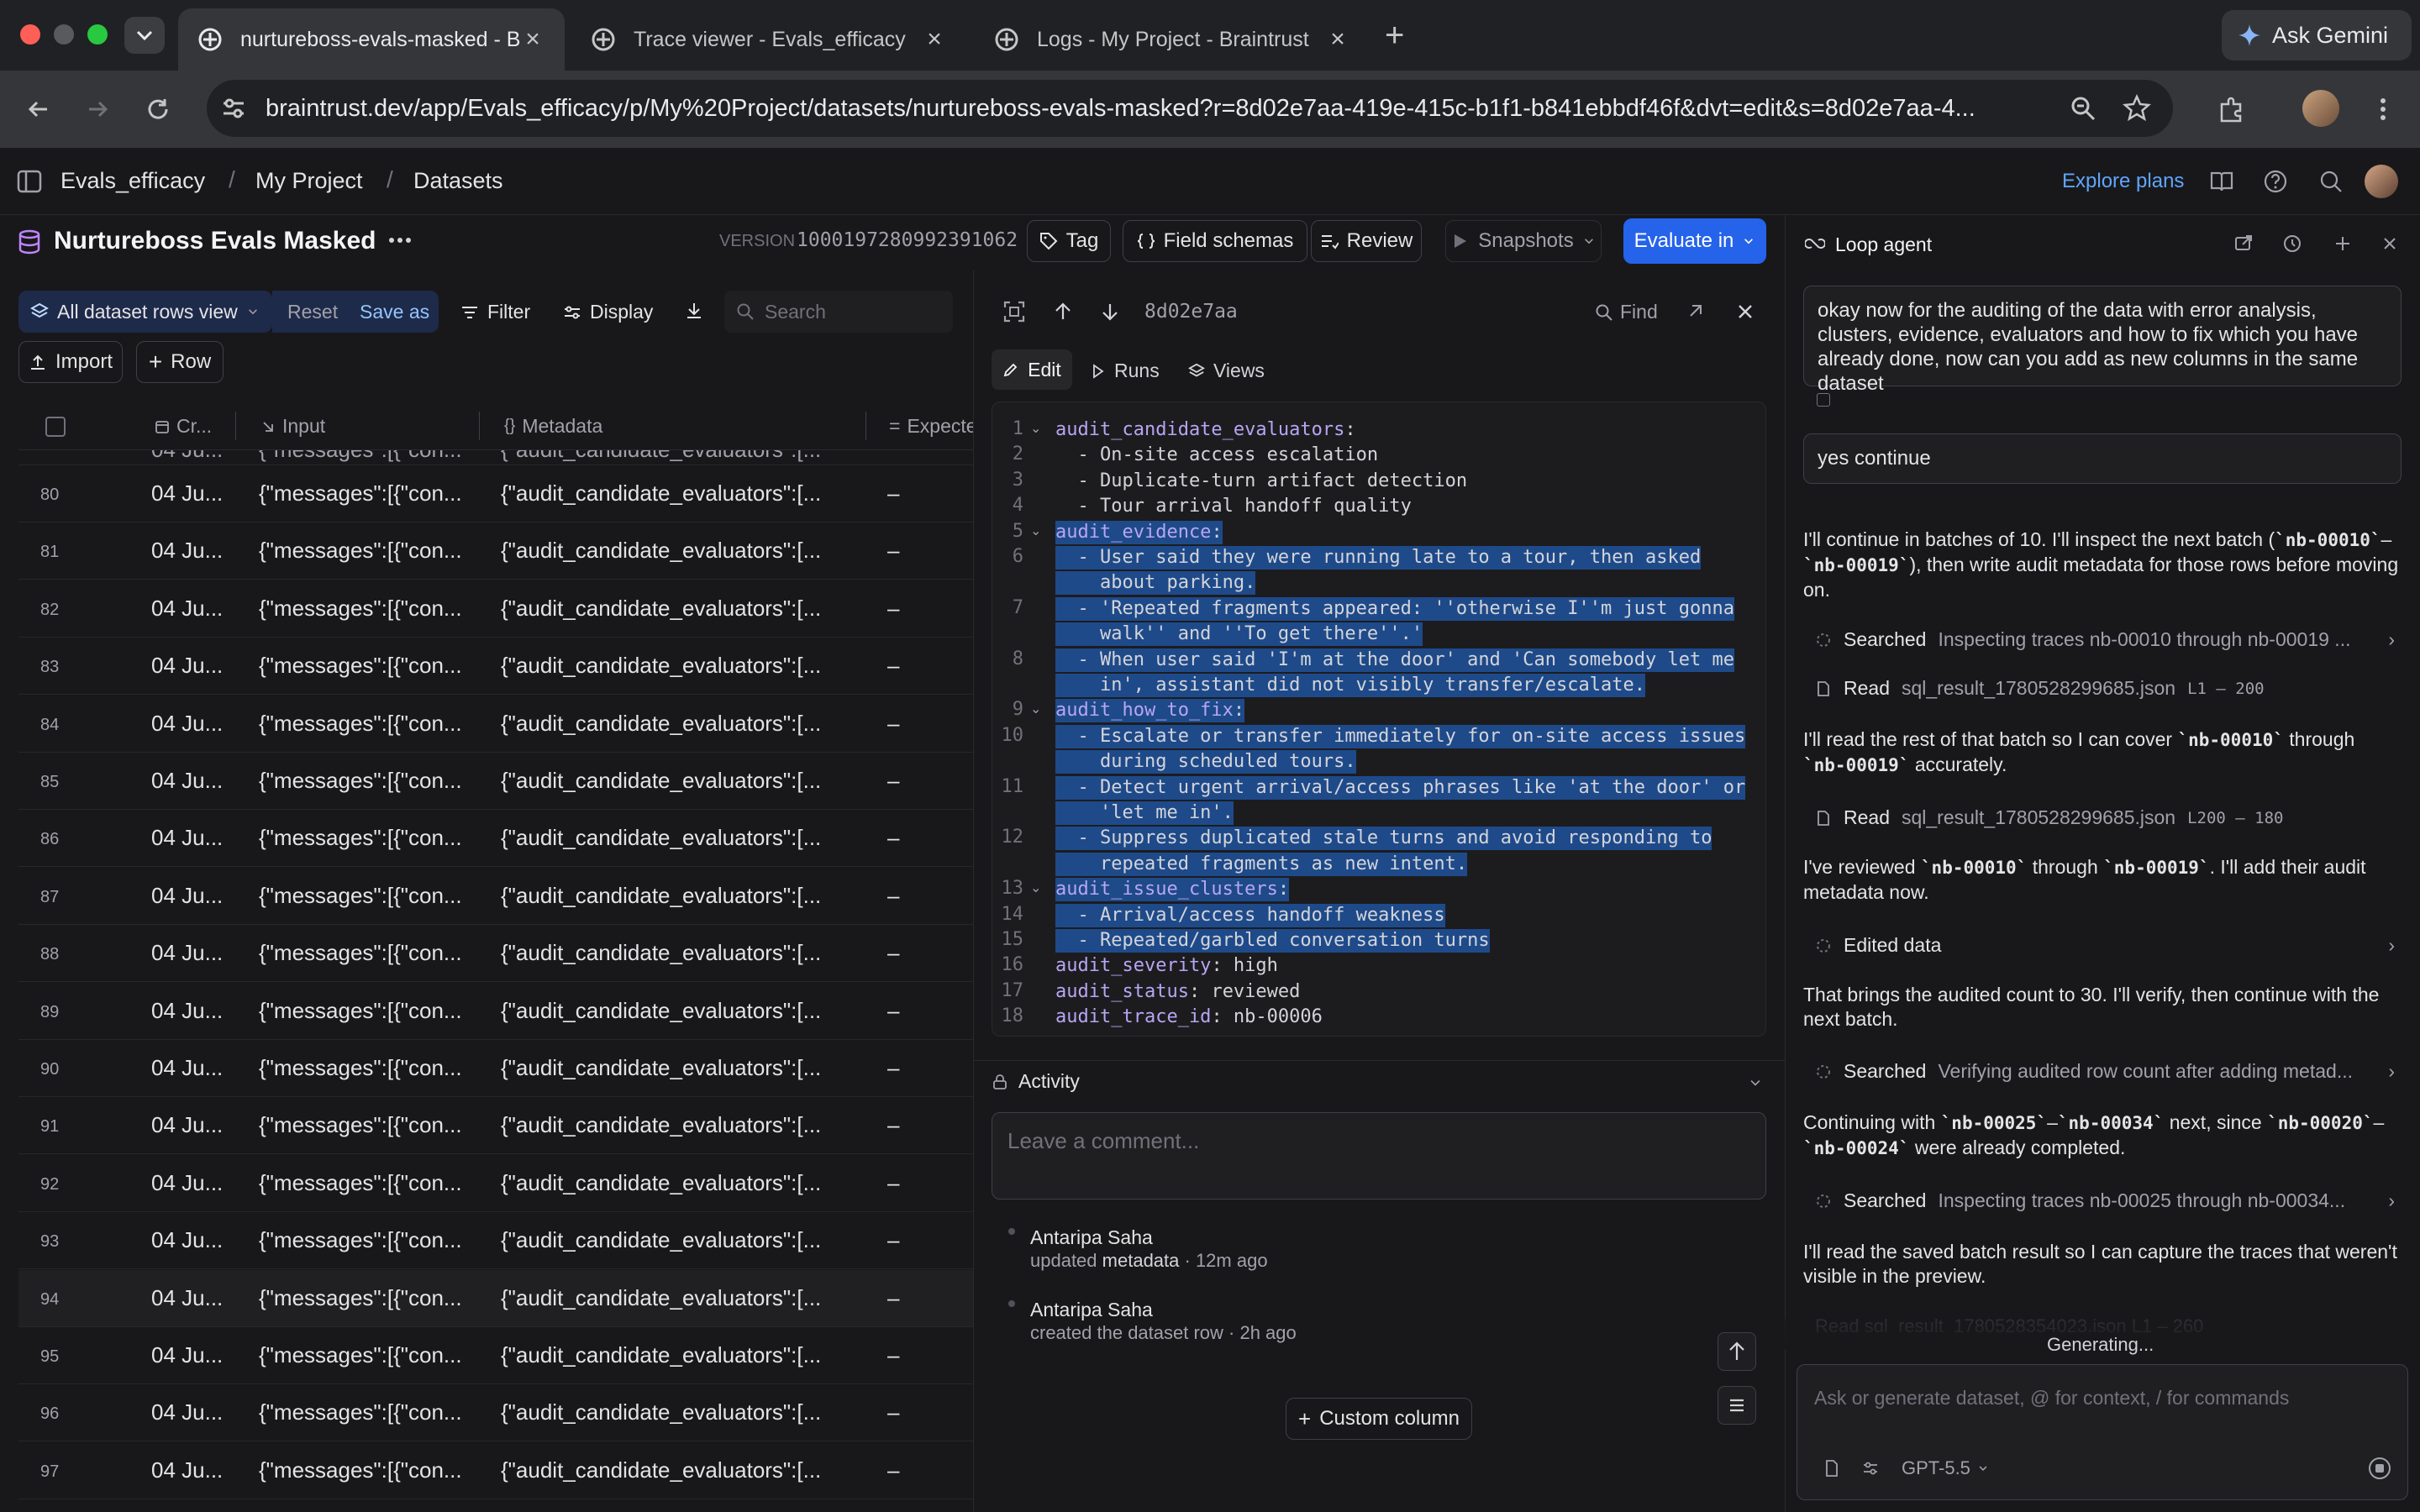 The image size is (2420, 1512). What do you see at coordinates (2330, 181) in the screenshot?
I see `search-icon` at bounding box center [2330, 181].